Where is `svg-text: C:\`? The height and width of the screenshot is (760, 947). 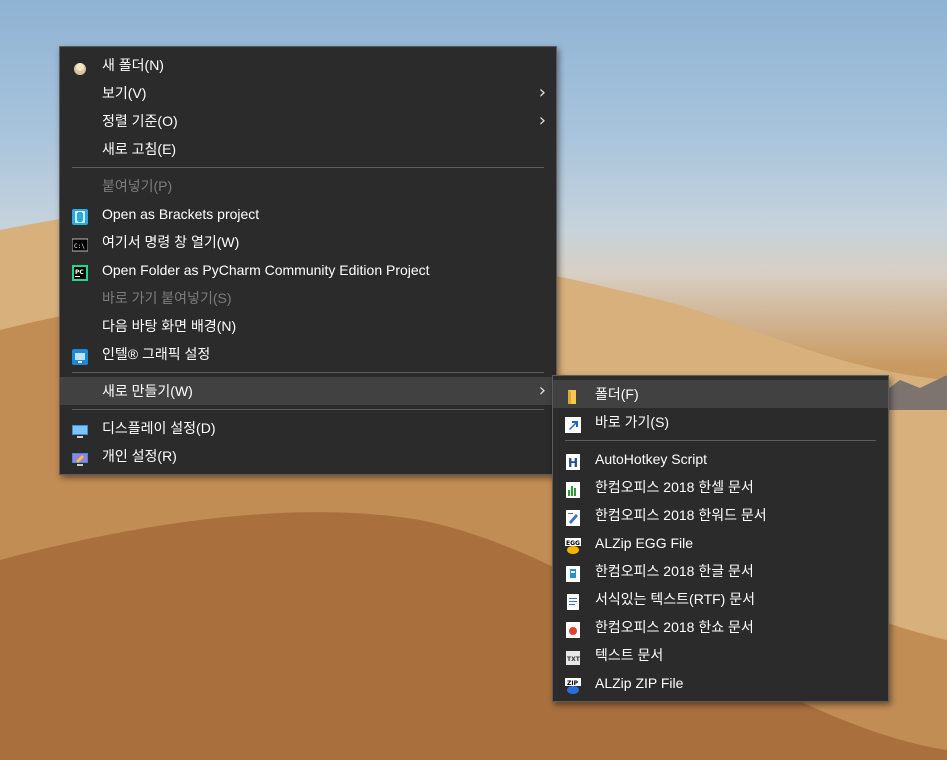 svg-text: C:\ is located at coordinates (79, 246).